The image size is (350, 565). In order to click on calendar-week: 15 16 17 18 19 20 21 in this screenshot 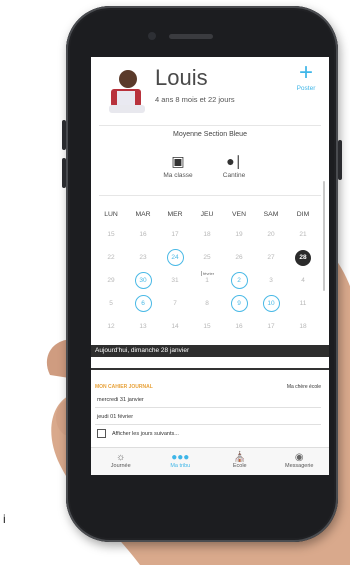, I will do `click(207, 234)`.